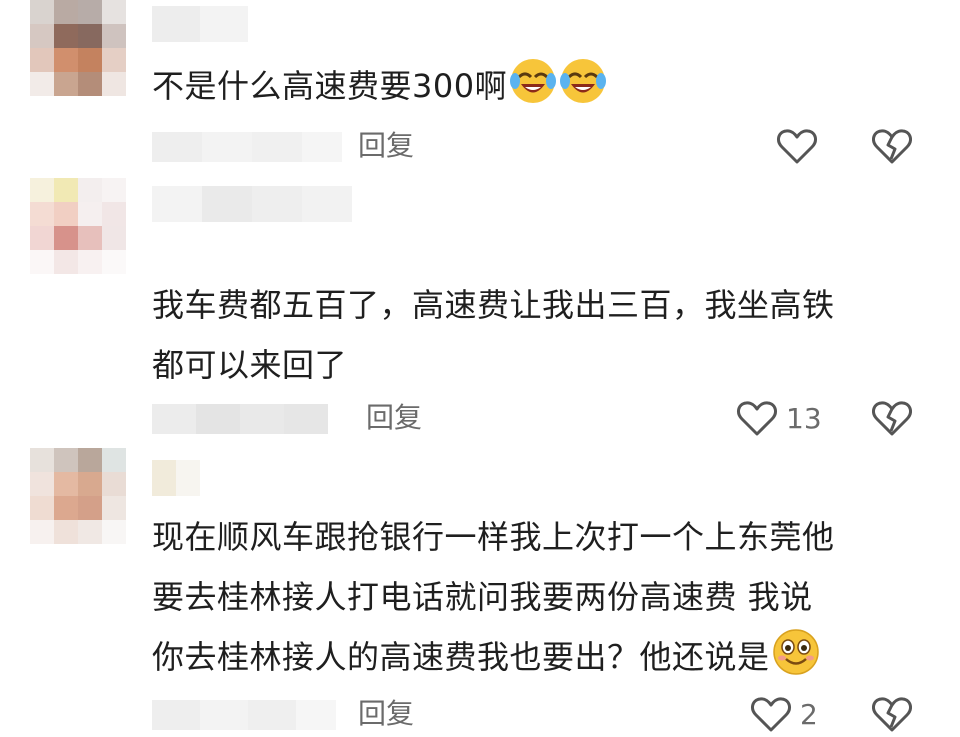 This screenshot has height=737, width=960. I want to click on like-count: 2, so click(809, 714).